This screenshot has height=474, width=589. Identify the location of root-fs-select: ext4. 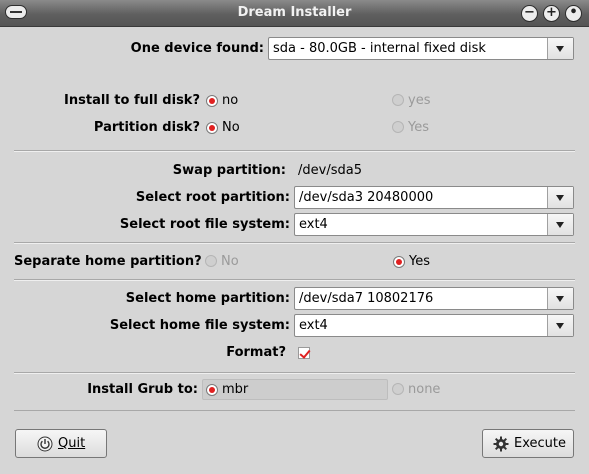
(434, 224).